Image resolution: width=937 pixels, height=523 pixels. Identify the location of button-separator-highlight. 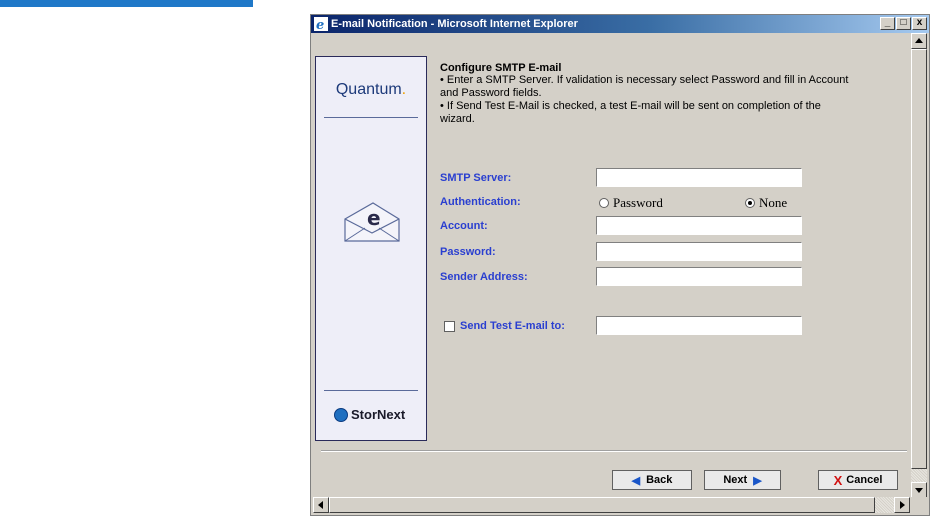
(614, 451).